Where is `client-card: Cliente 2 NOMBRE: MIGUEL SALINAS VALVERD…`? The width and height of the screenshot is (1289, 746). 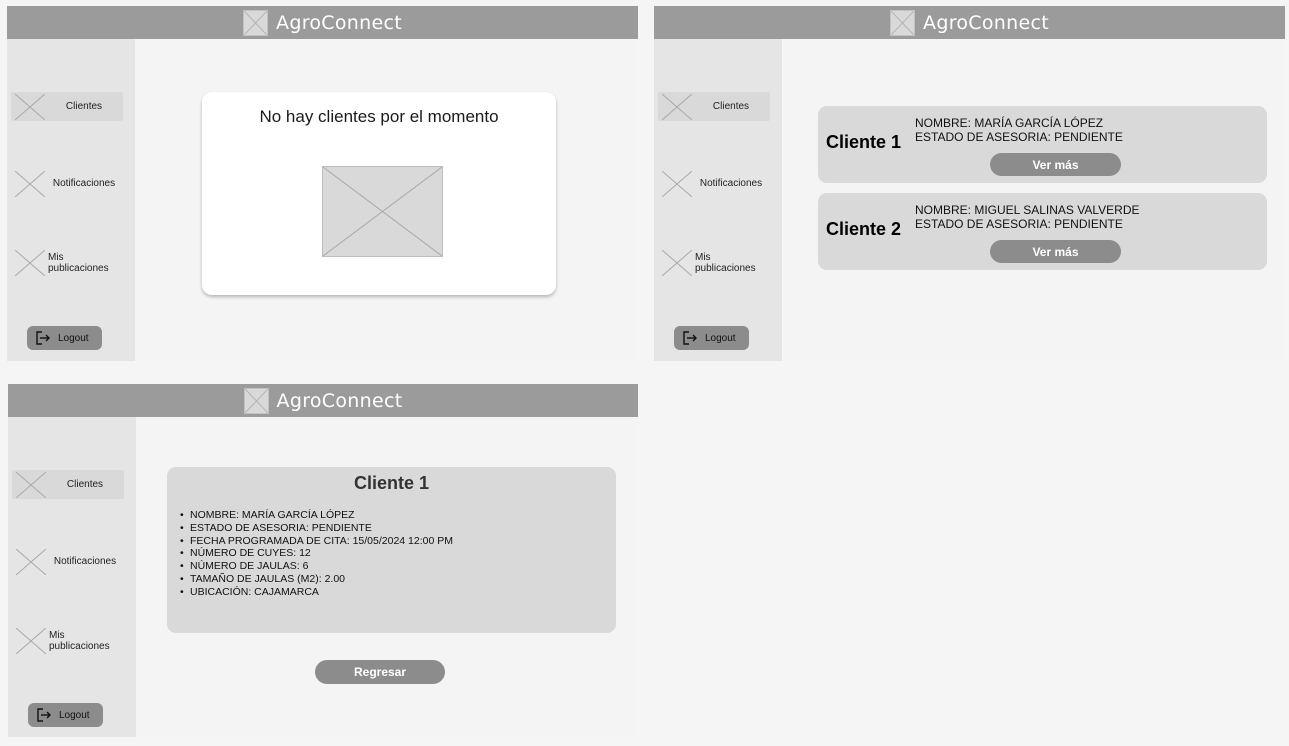 client-card: Cliente 2 NOMBRE: MIGUEL SALINAS VALVERD… is located at coordinates (1042, 231).